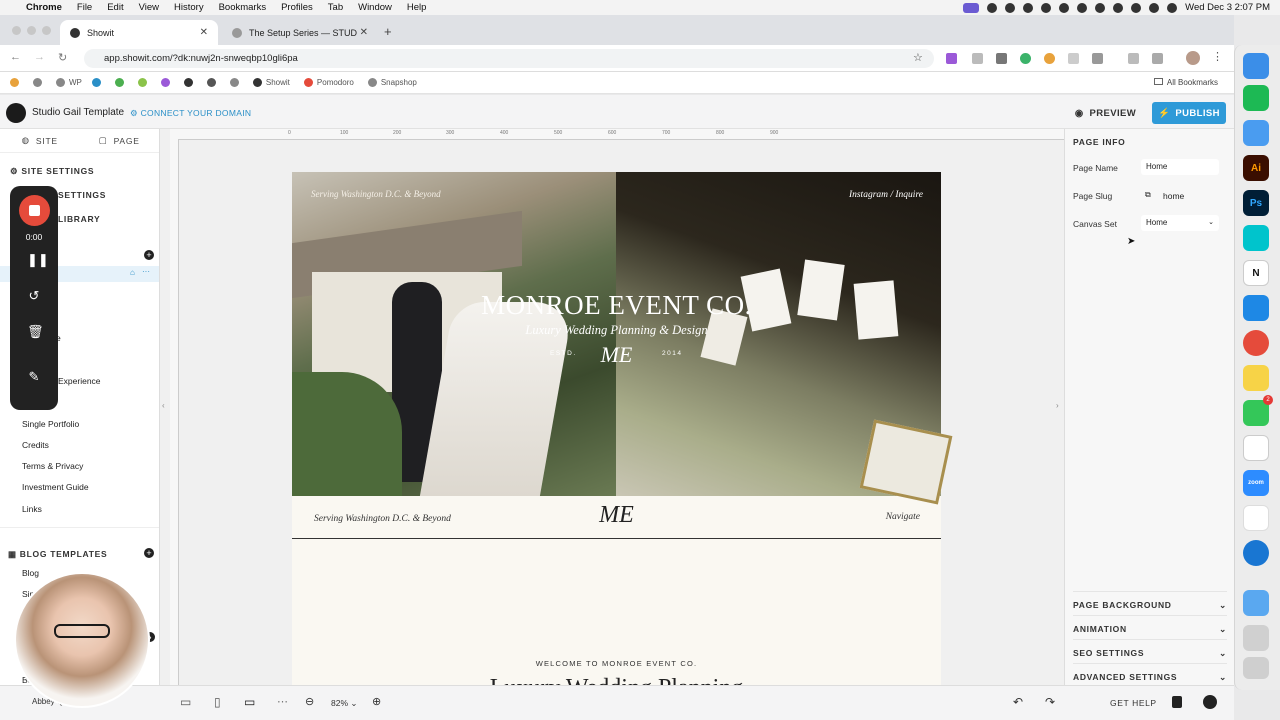 The image size is (1280, 720). What do you see at coordinates (1227, 7) in the screenshot?
I see `menubar-clock: Wed Dec 3 2:07 PM` at bounding box center [1227, 7].